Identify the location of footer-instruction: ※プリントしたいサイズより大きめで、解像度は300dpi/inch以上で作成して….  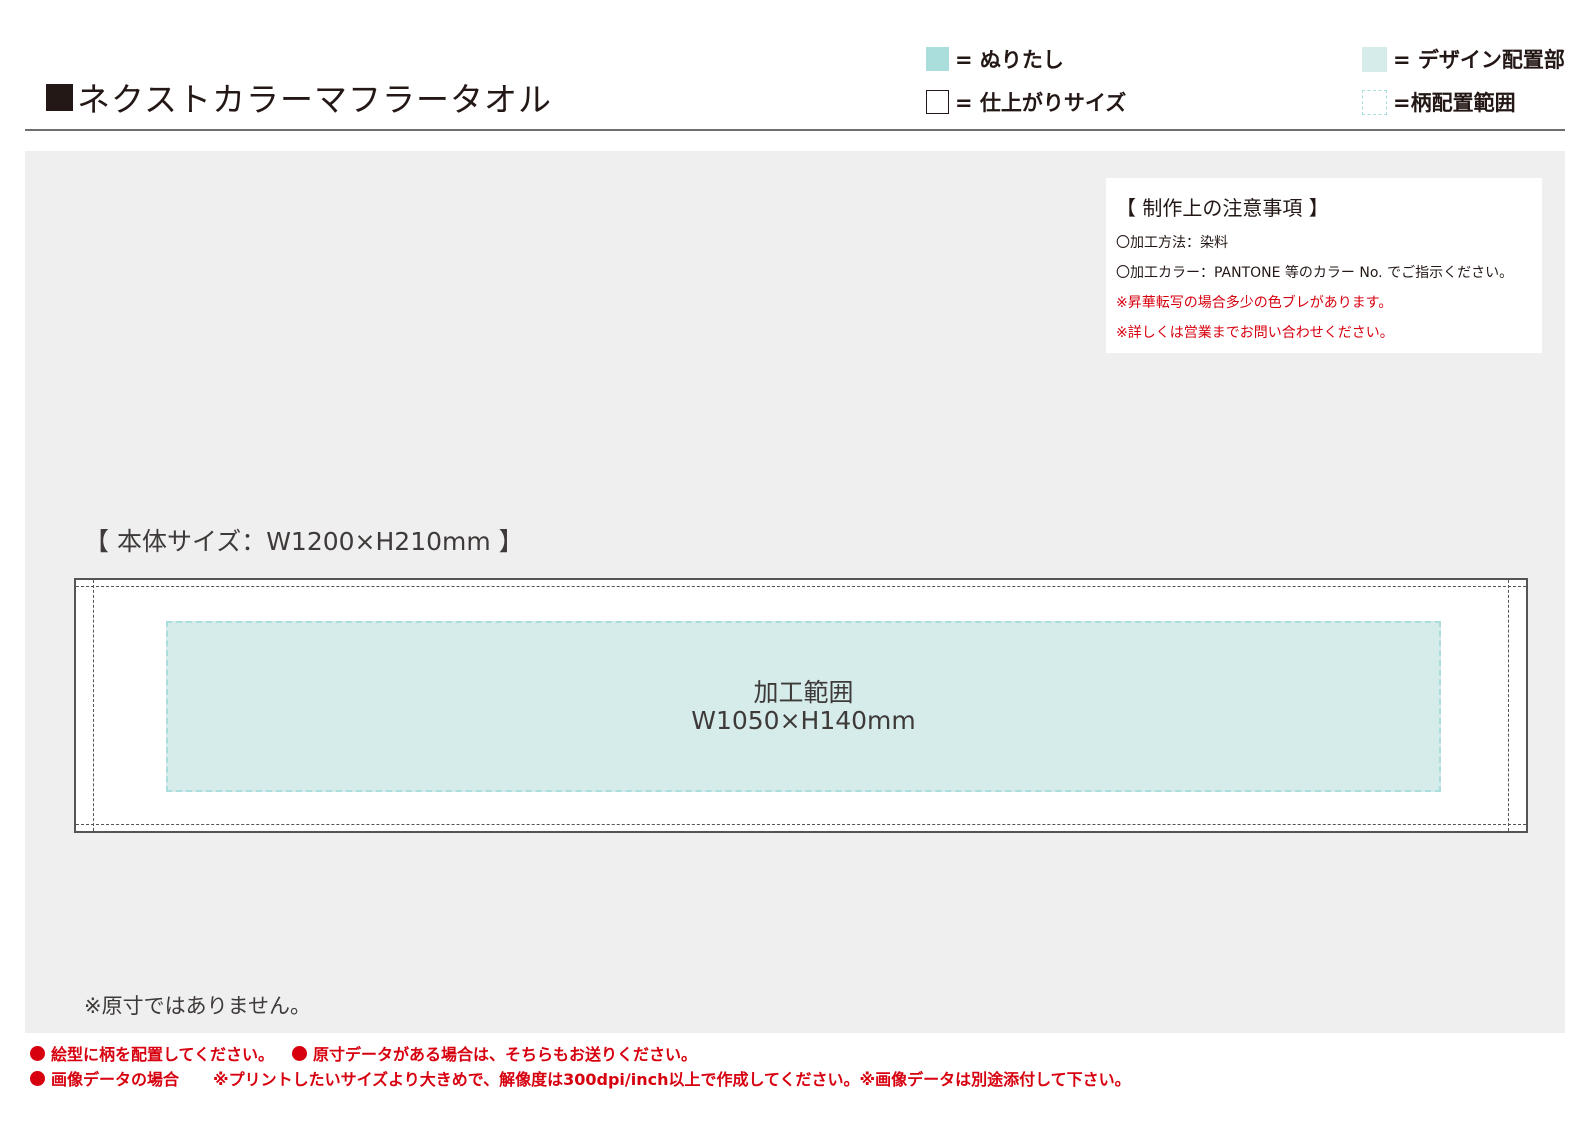
(672, 1079).